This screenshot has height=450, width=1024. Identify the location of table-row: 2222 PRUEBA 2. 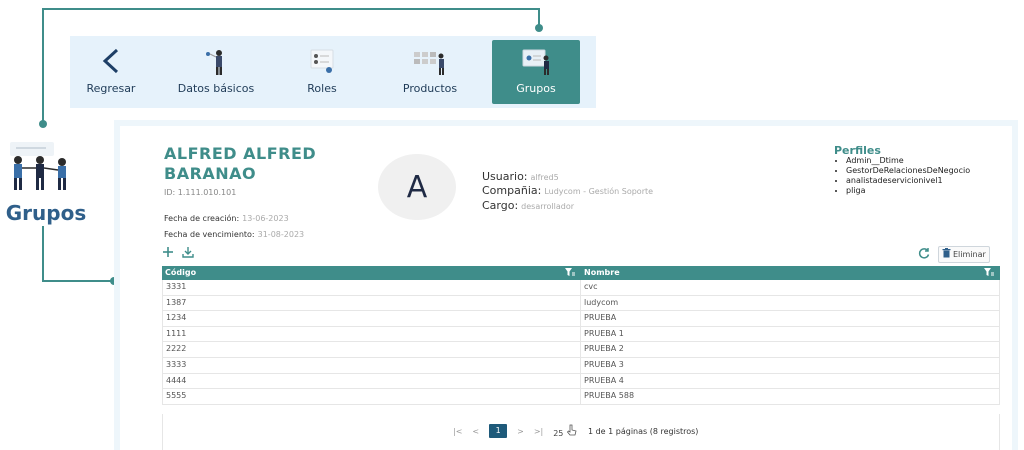
(581, 350).